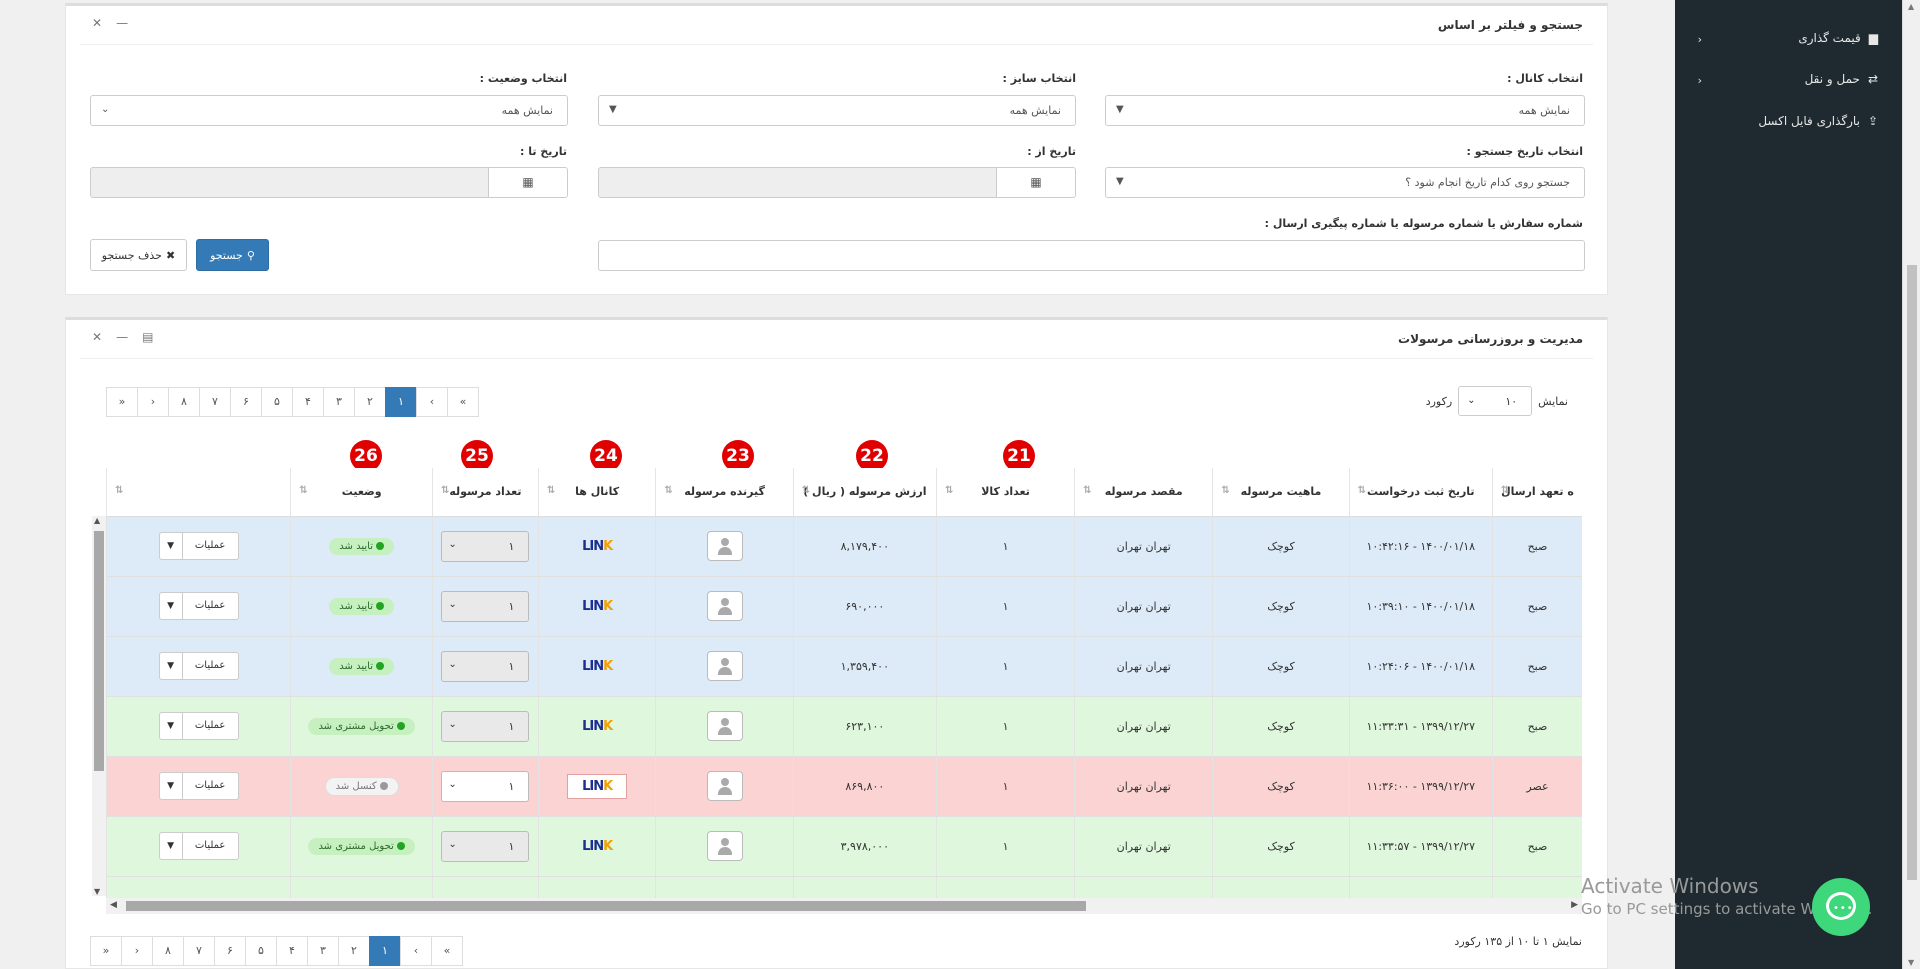  I want to click on scroll-left-icon: ◀, so click(113, 905).